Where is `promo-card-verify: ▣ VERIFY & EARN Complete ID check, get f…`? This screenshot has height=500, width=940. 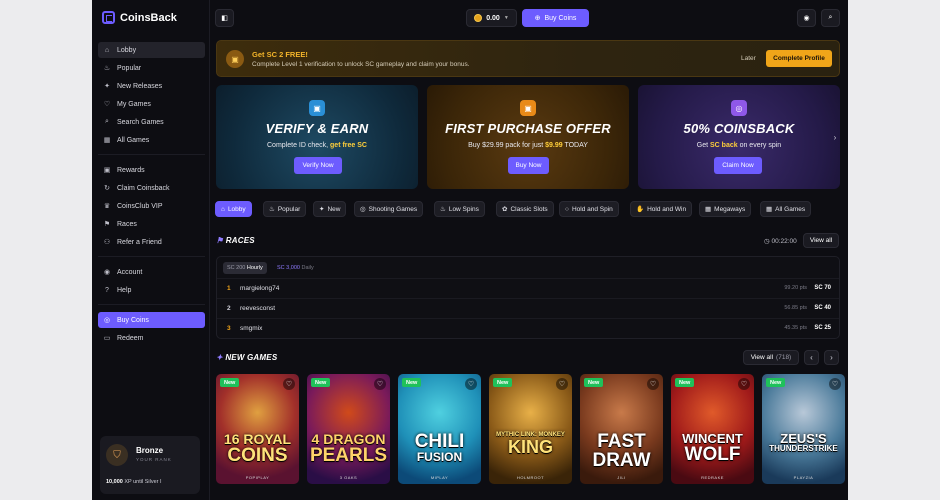
promo-card-verify: ▣ VERIFY & EARN Complete ID check, get f… is located at coordinates (317, 137).